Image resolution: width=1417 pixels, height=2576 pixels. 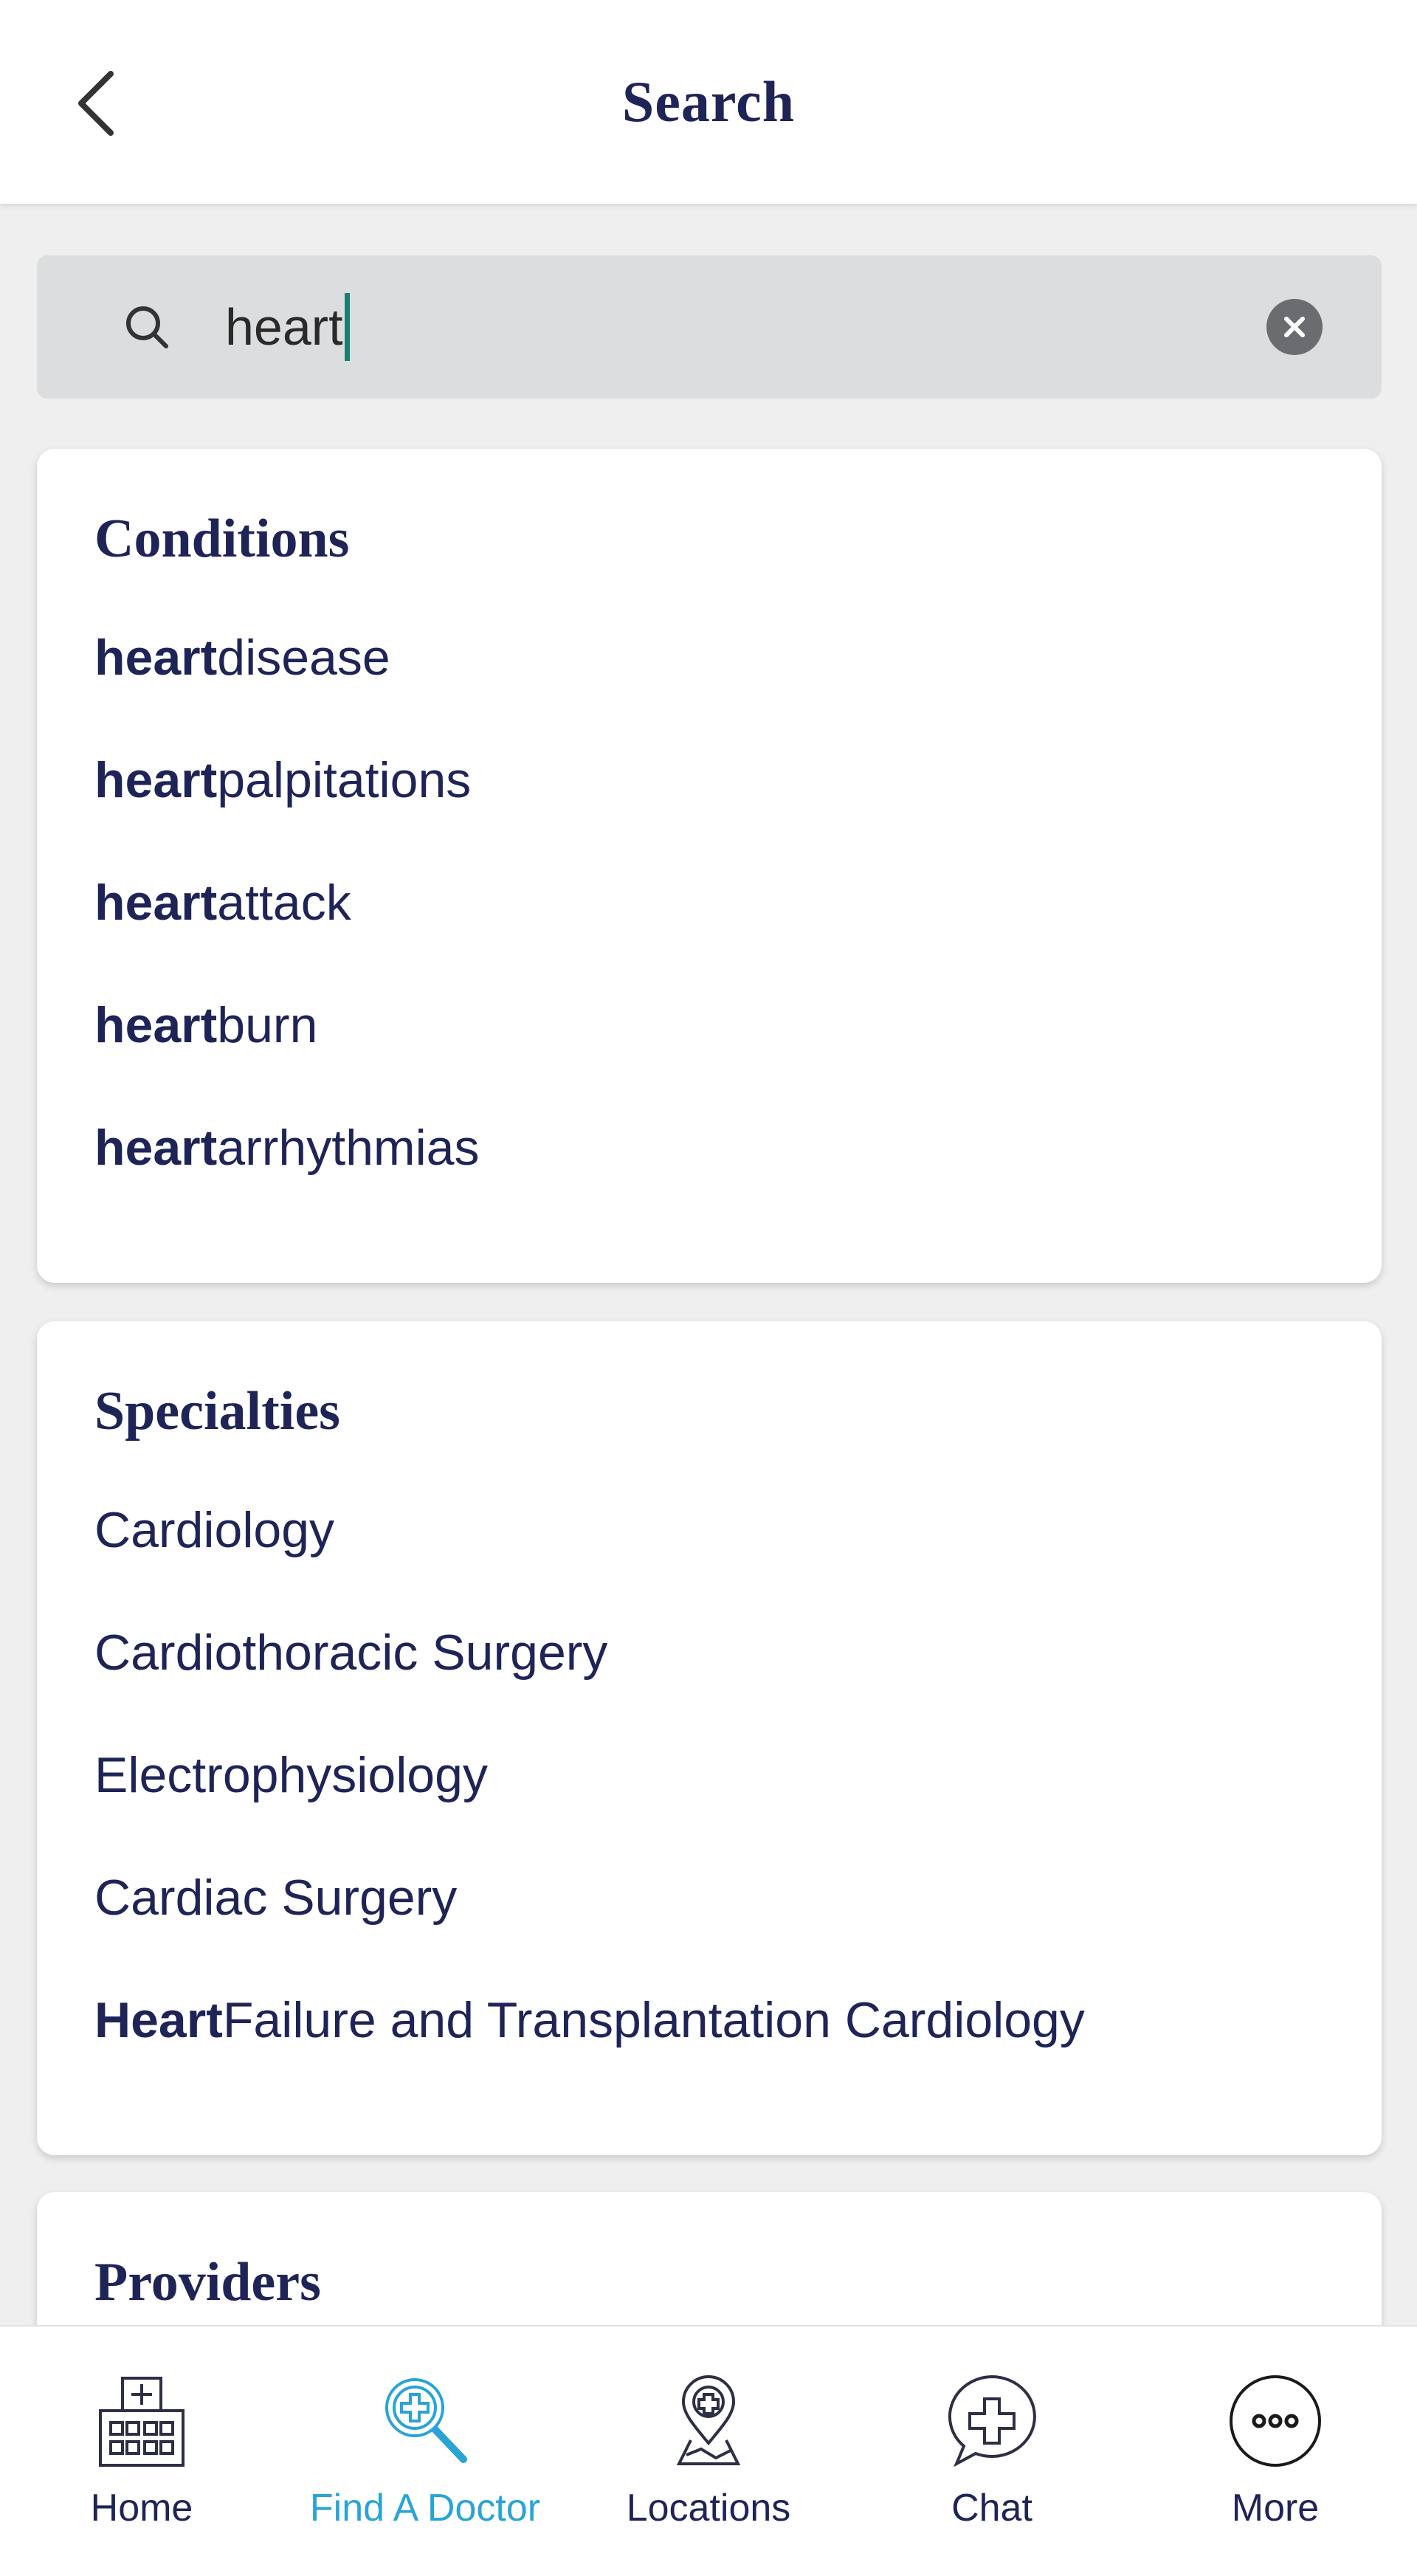 I want to click on nav-home: Home, so click(x=142, y=2452).